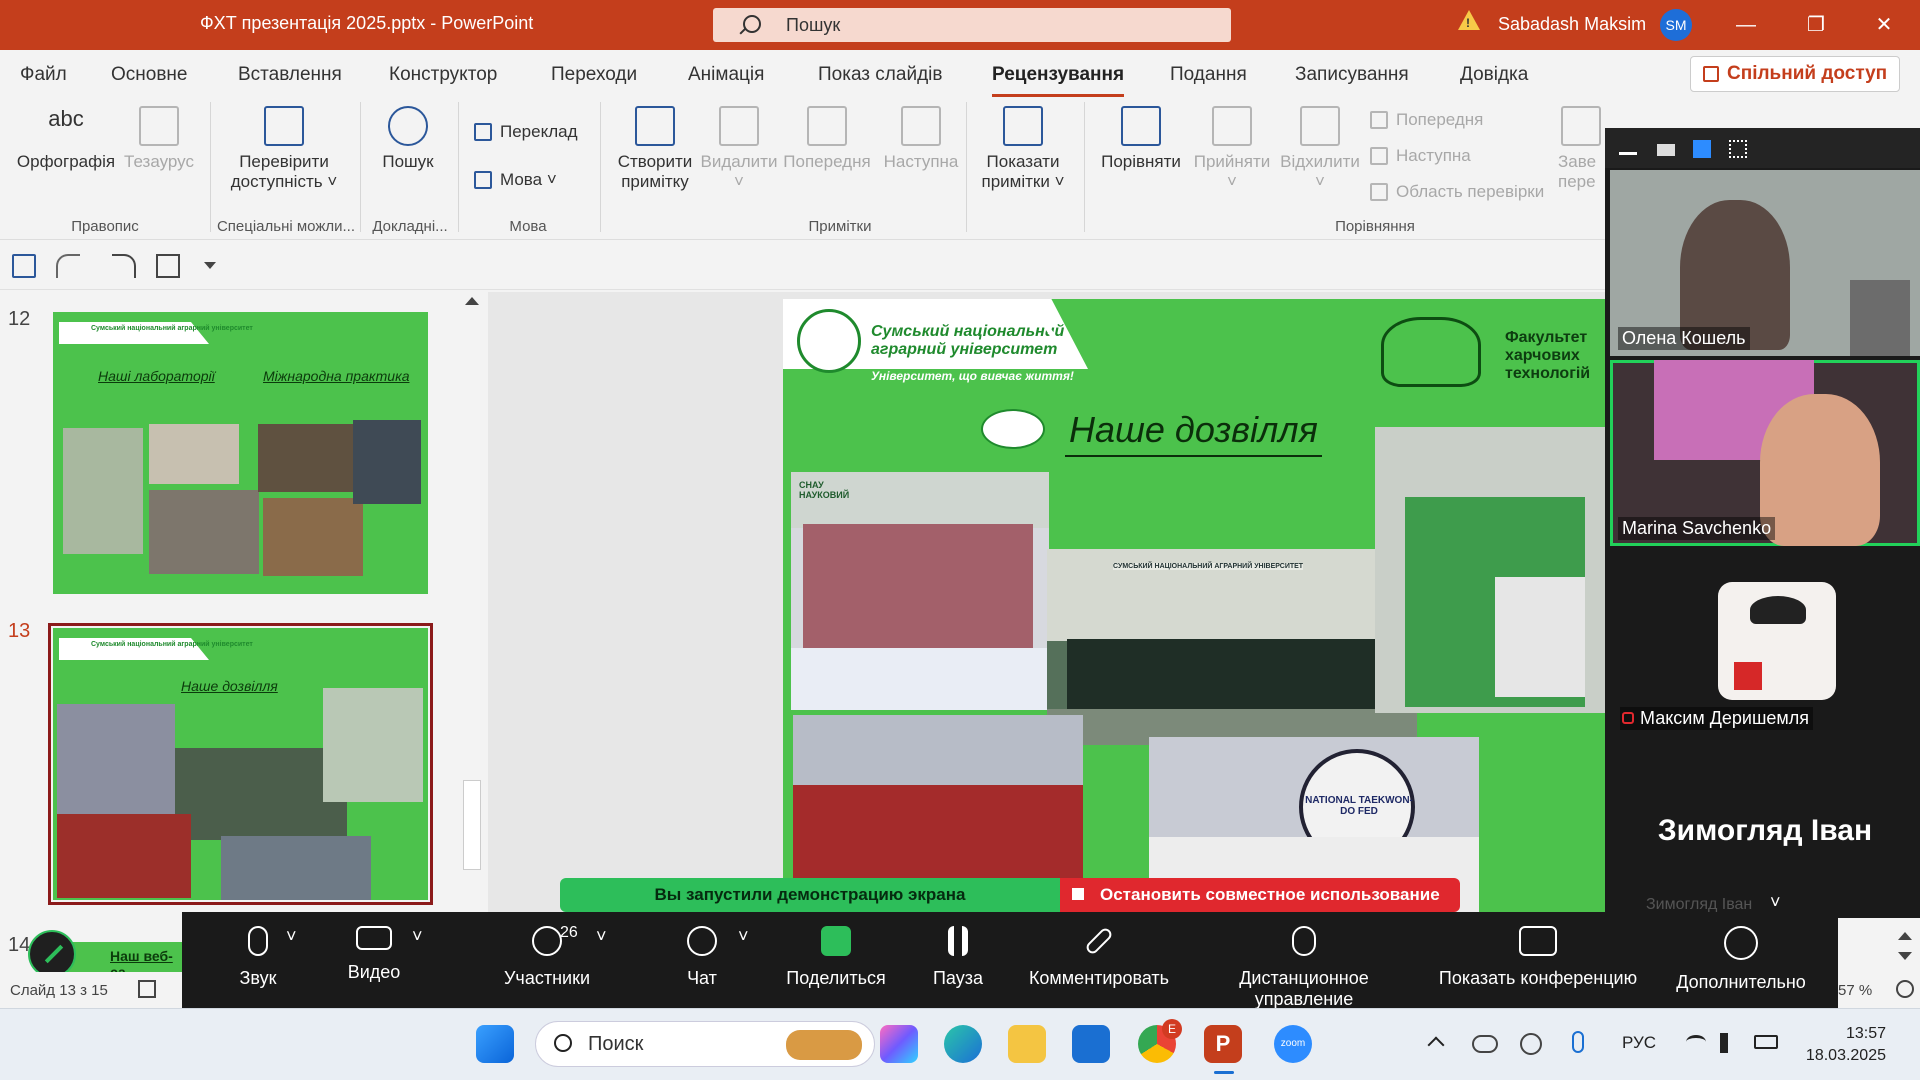 The width and height of the screenshot is (1920, 1080). What do you see at coordinates (52, 954) in the screenshot?
I see `annotate-pen-icon` at bounding box center [52, 954].